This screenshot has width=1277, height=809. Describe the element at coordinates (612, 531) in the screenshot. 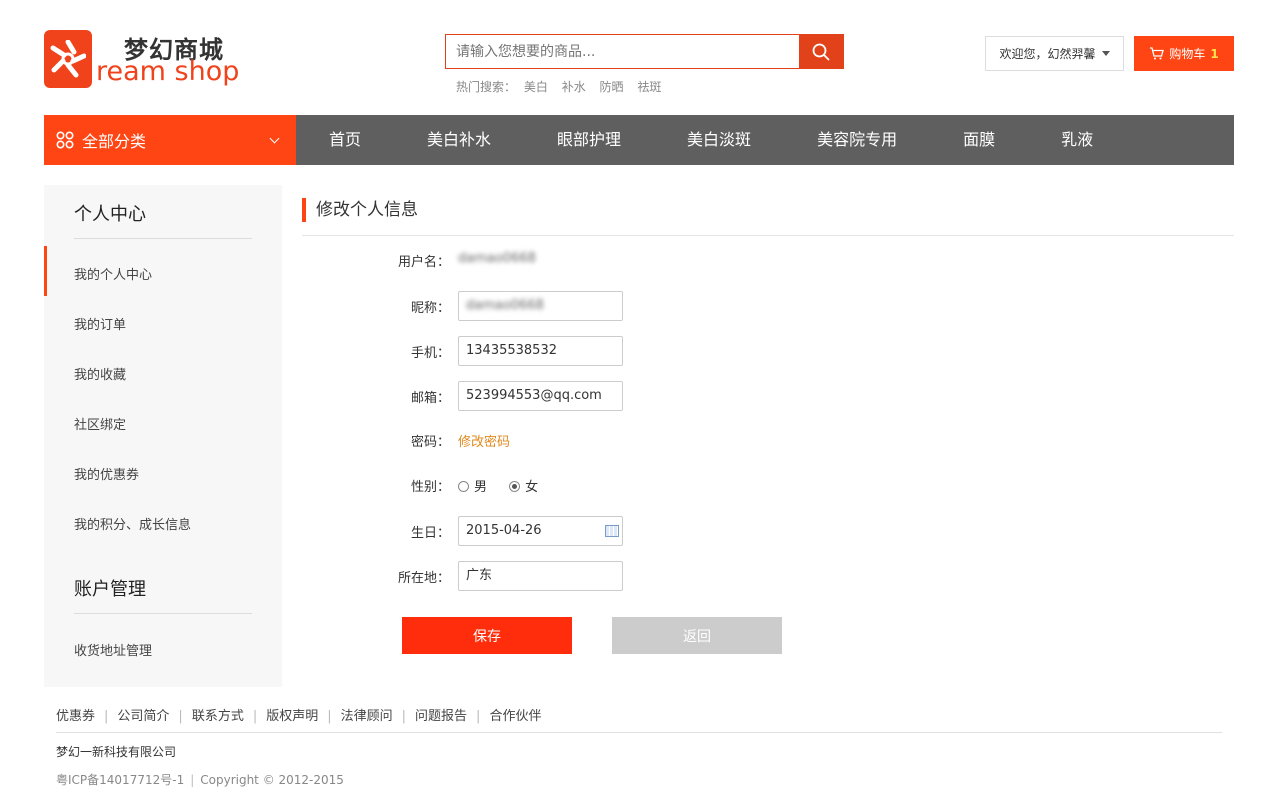

I see `calendar-icon` at that location.